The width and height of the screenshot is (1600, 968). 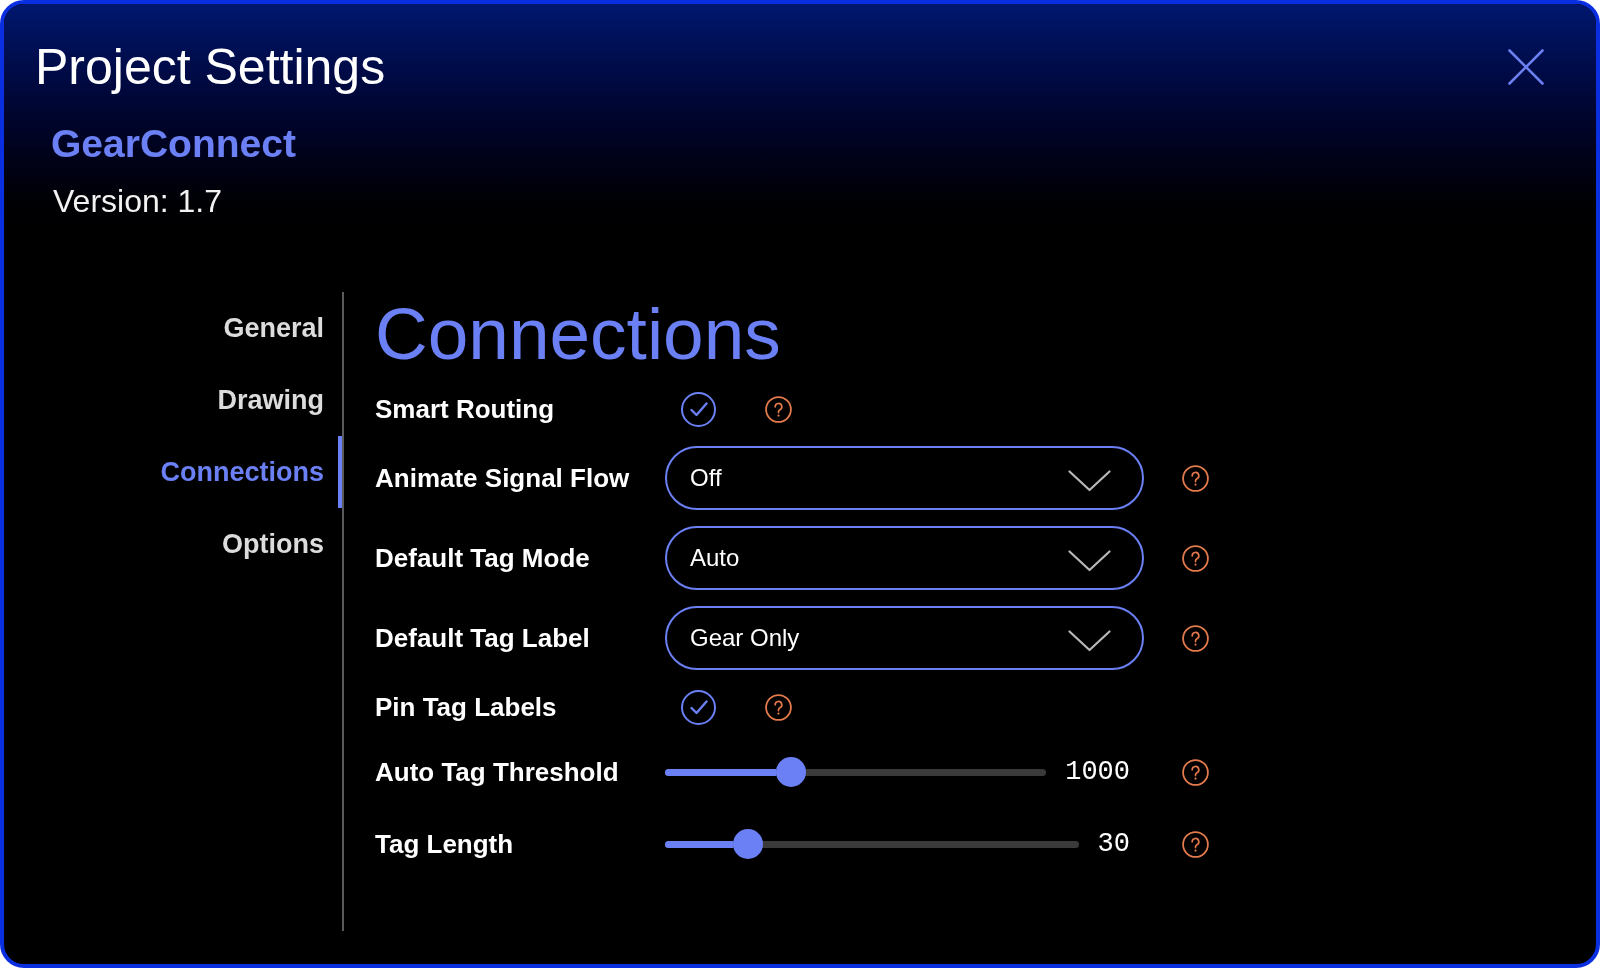 What do you see at coordinates (210, 67) in the screenshot?
I see `window-title: Project Settings` at bounding box center [210, 67].